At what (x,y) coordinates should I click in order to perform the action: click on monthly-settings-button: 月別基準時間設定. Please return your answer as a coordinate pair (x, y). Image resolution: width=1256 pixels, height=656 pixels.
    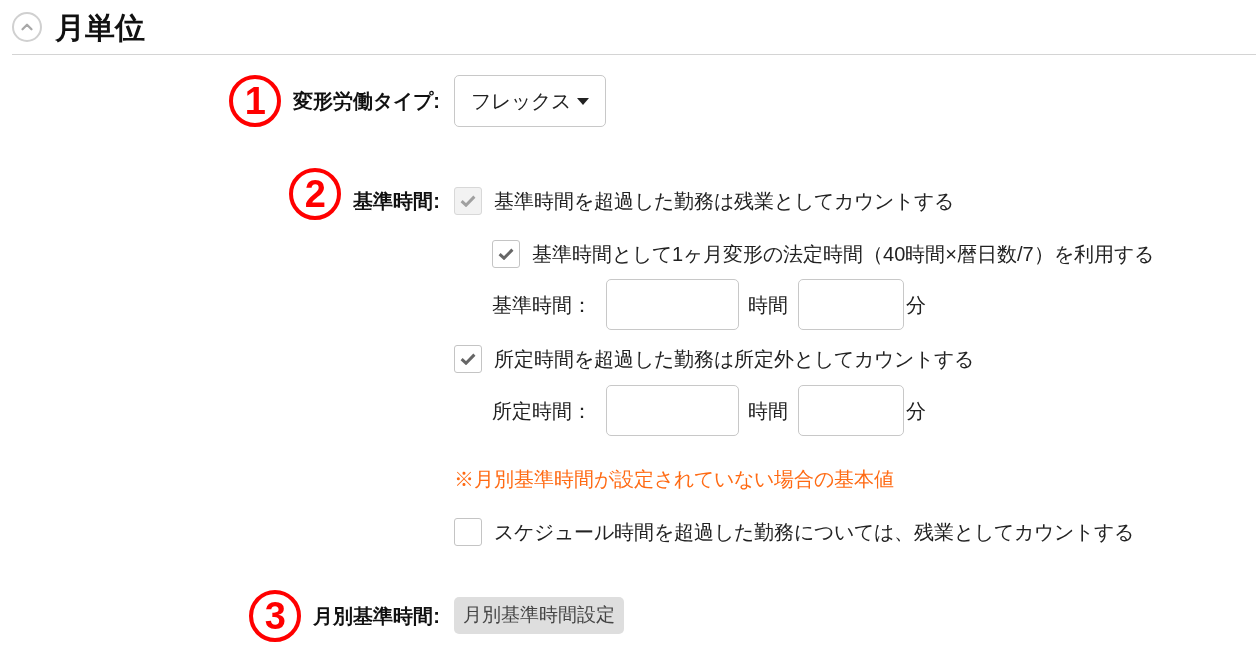
    Looking at the image, I should click on (539, 615).